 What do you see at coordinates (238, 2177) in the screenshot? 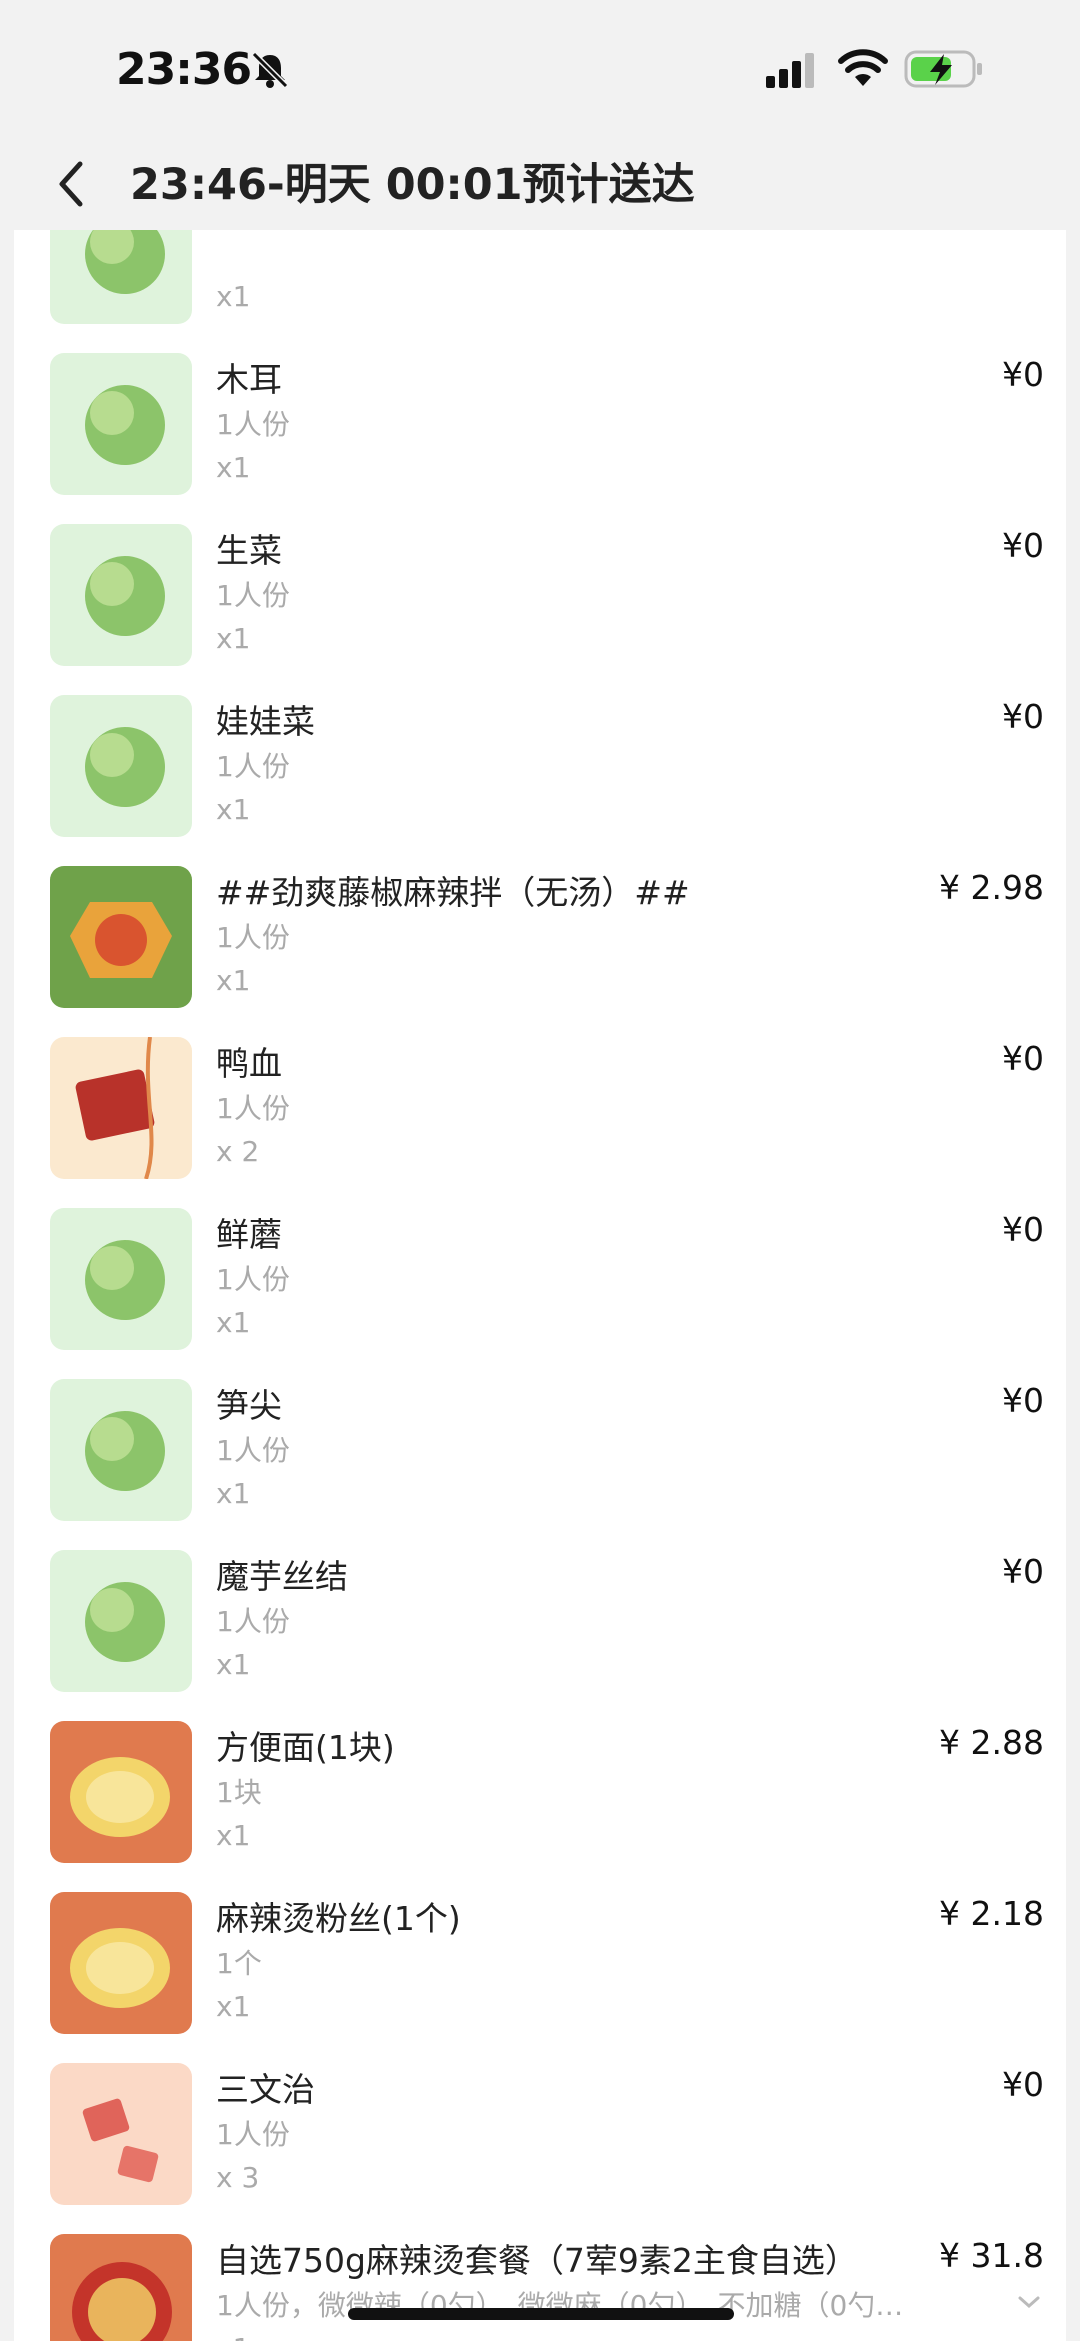
I see `item-quantity: x 3` at bounding box center [238, 2177].